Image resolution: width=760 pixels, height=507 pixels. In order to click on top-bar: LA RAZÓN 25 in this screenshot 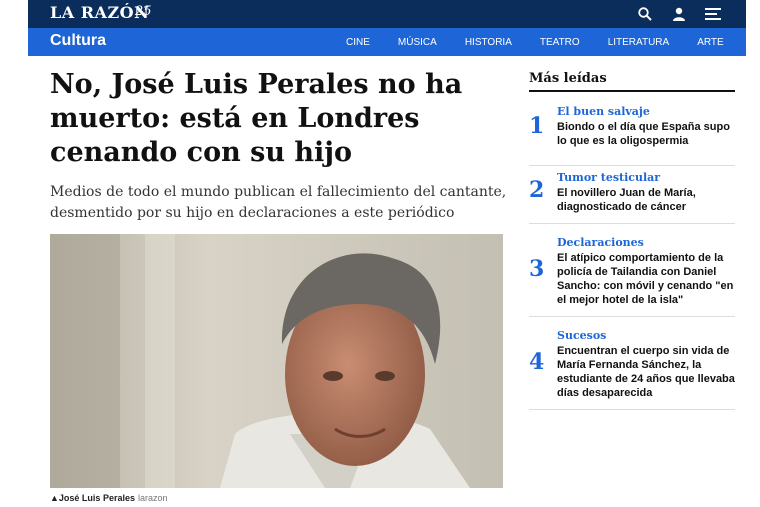, I will do `click(387, 14)`.